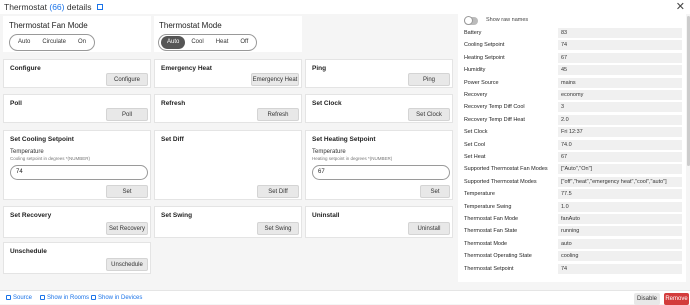 The height and width of the screenshot is (305, 690). What do you see at coordinates (620, 231) in the screenshot?
I see `attribute-value: running` at bounding box center [620, 231].